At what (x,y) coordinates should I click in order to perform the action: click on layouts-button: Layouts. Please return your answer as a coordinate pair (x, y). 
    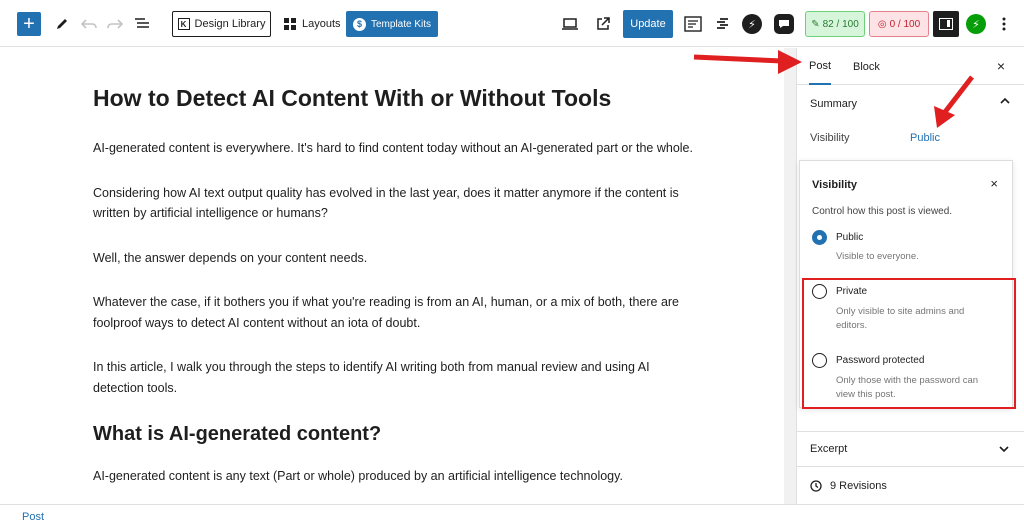
    Looking at the image, I should click on (312, 24).